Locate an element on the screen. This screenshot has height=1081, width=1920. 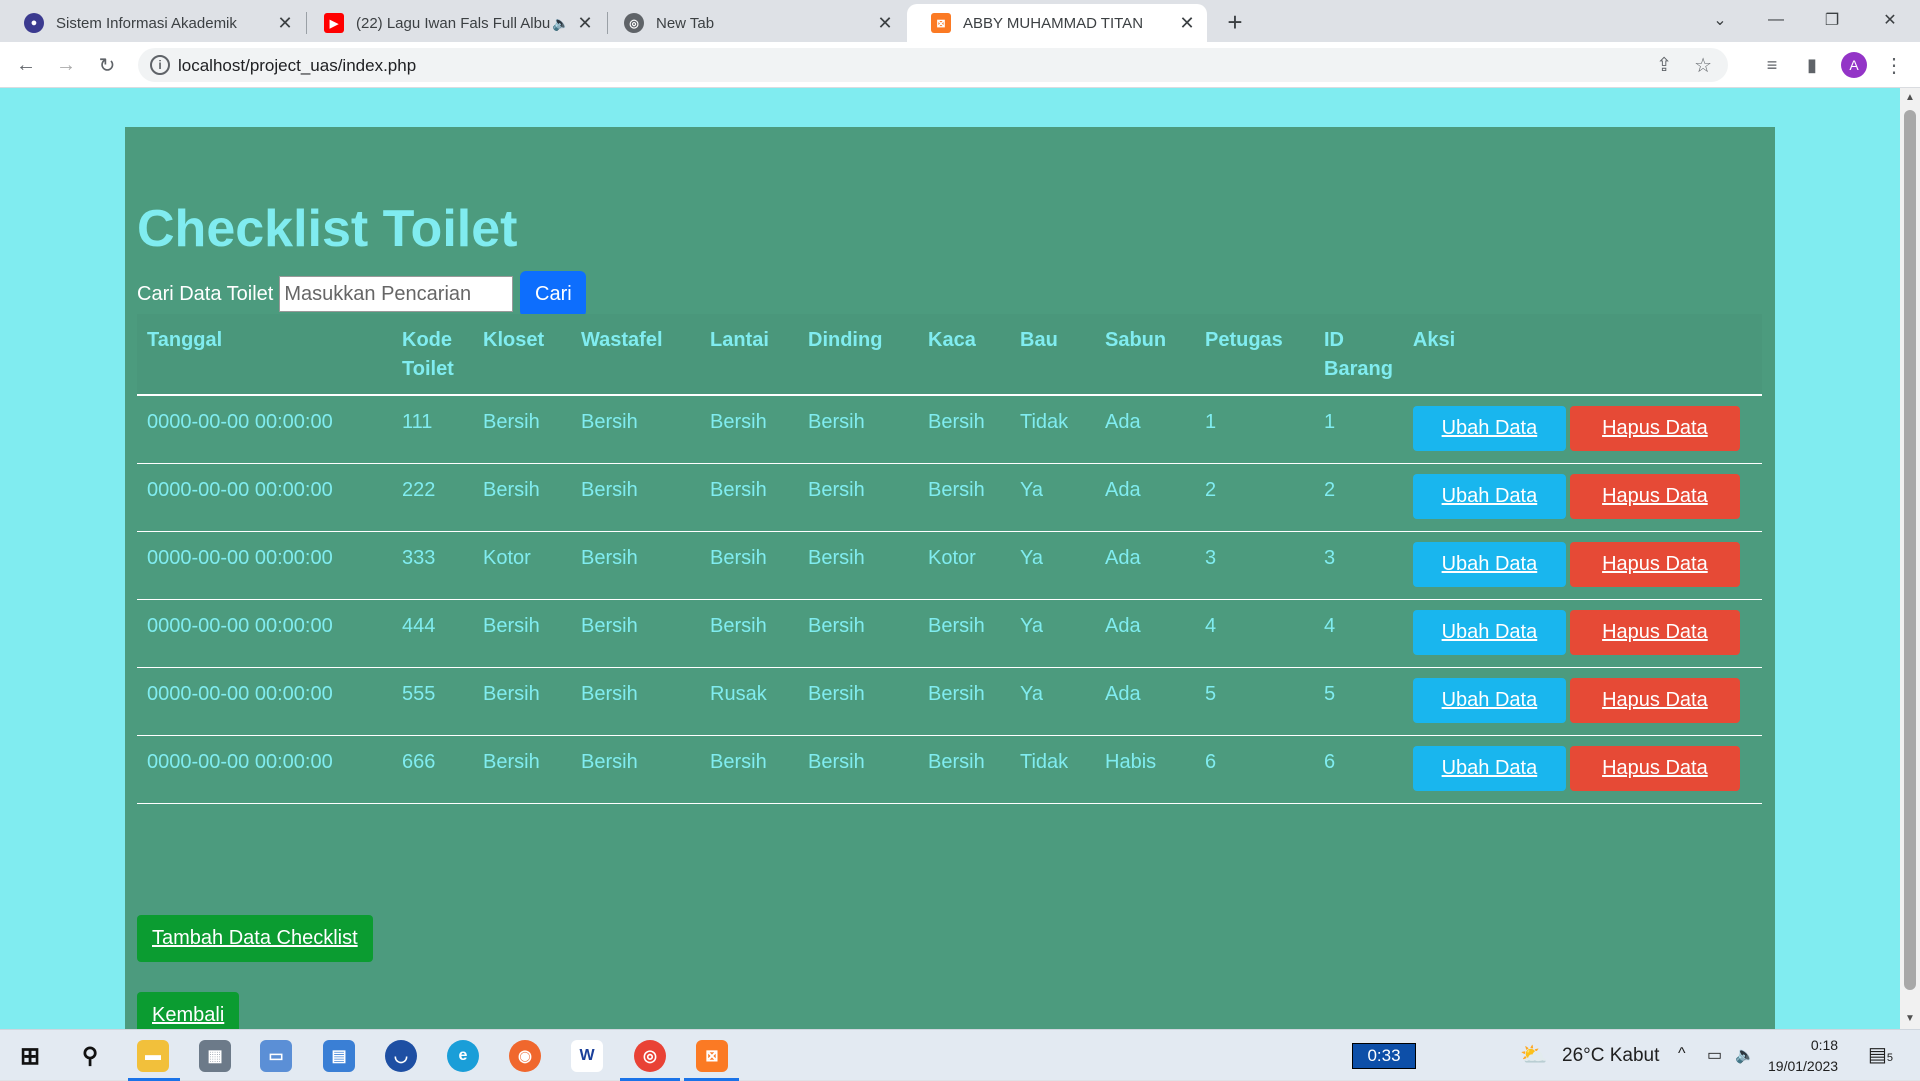
app-icon: ◡ is located at coordinates (401, 1056).